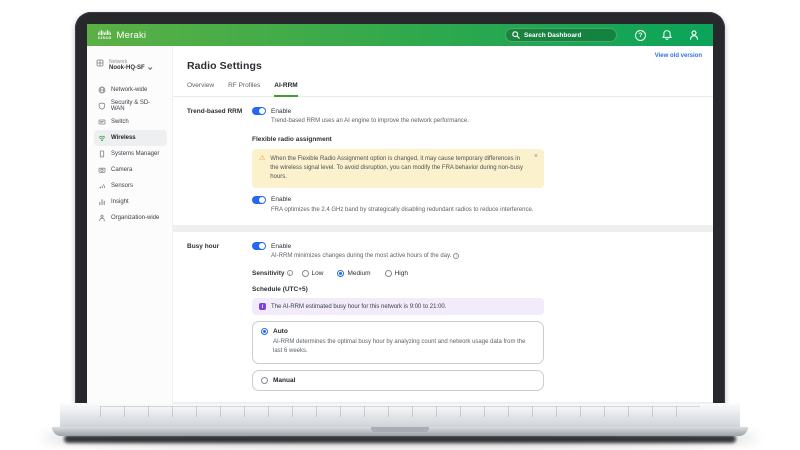 This screenshot has width=800, height=450. Describe the element at coordinates (268, 274) in the screenshot. I see `sensitivity-label-text: Sensitivity` at that location.